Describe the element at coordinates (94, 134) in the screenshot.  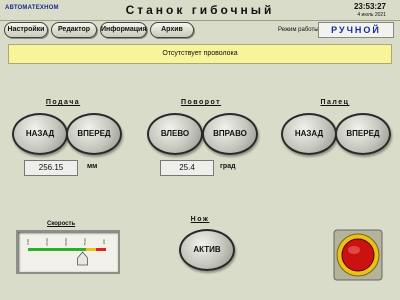
I see `feed-forward-button: ВПЕРЕД` at that location.